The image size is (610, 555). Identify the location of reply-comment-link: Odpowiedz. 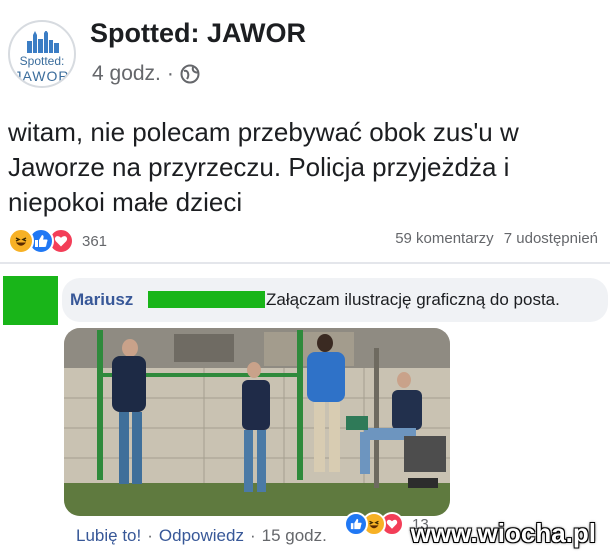
(201, 536).